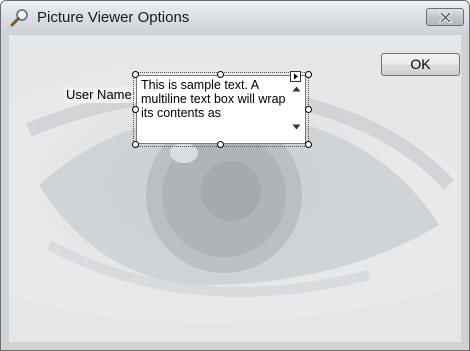  I want to click on scroll-up-arrow-icon, so click(296, 89).